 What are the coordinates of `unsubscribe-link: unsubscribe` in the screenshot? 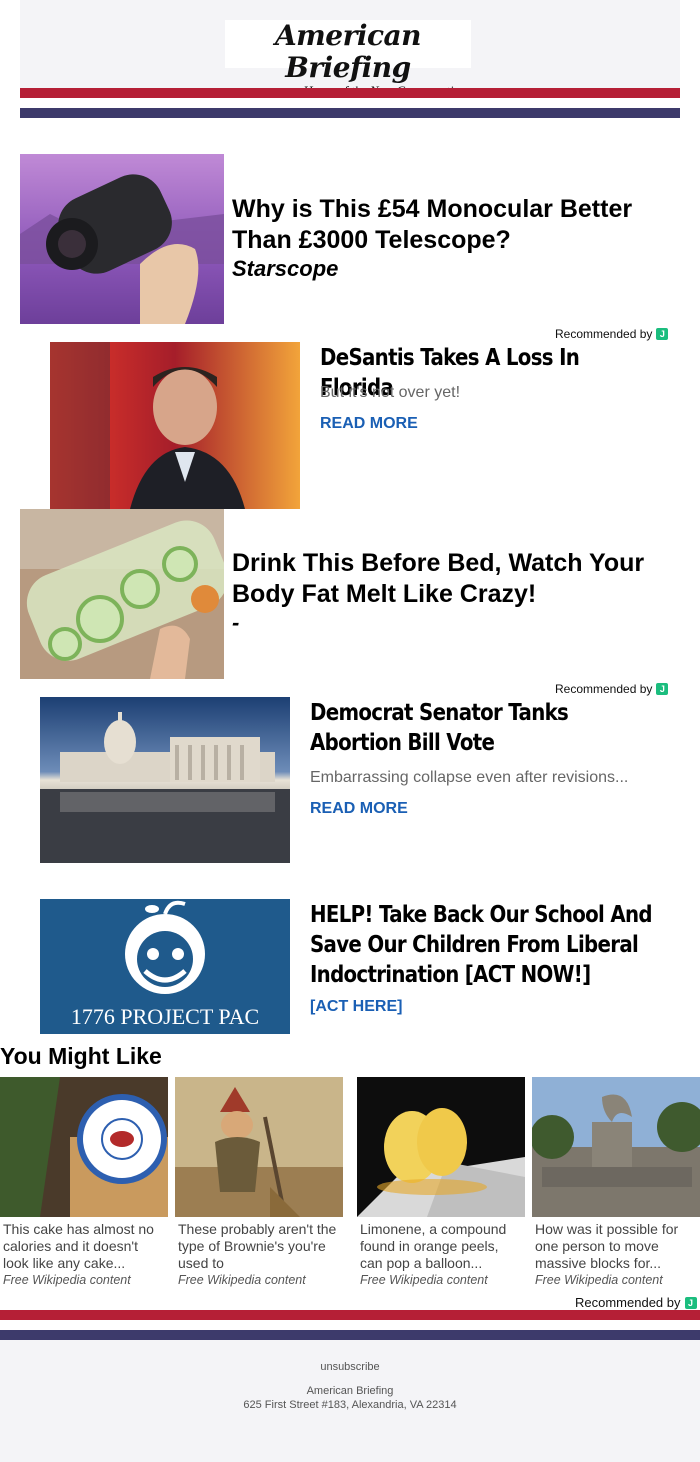 It's located at (349, 1367).